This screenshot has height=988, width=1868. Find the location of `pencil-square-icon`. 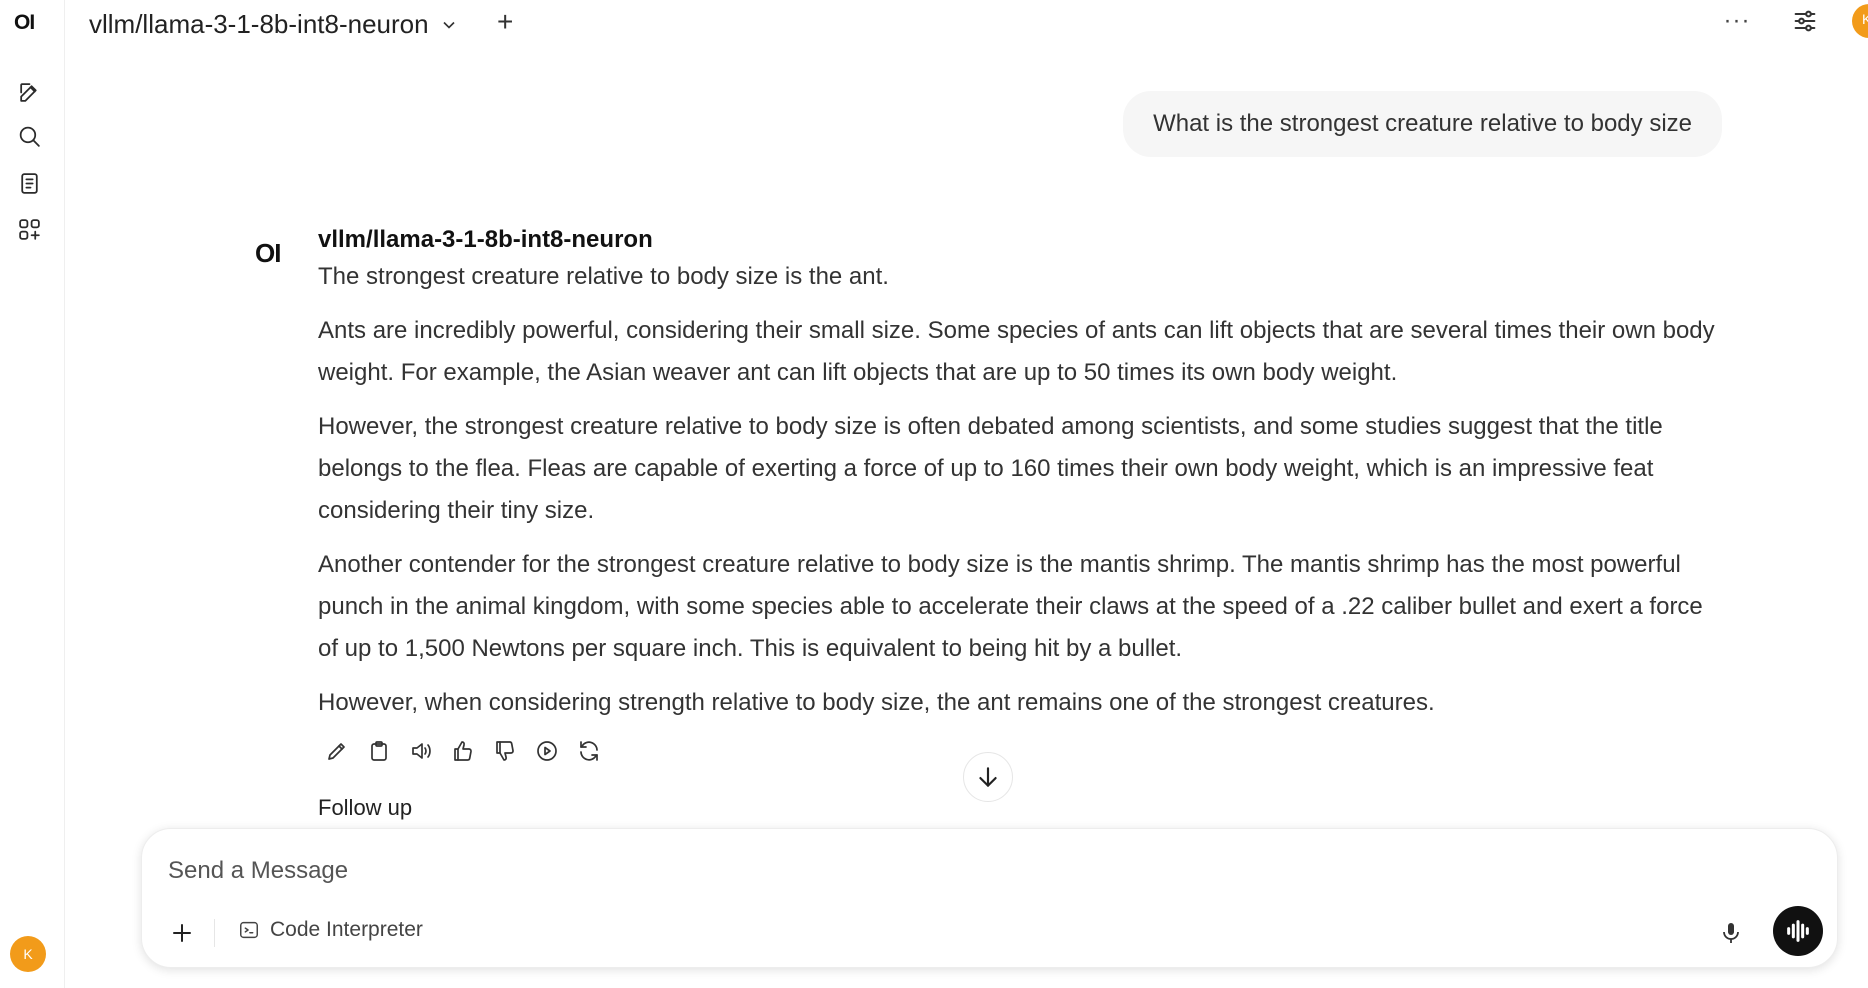

pencil-square-icon is located at coordinates (28, 92).